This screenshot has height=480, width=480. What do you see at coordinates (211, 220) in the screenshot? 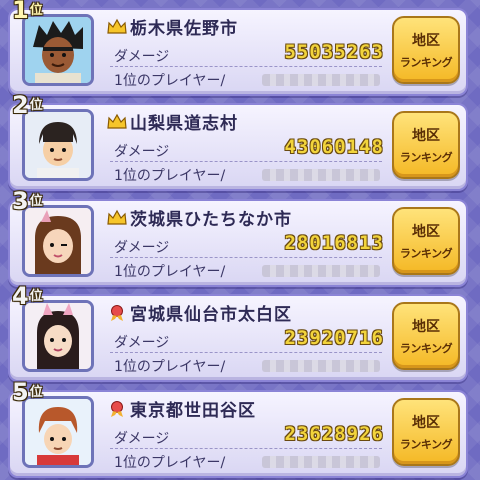
I see `location-name: 茨城県ひたちなか市` at bounding box center [211, 220].